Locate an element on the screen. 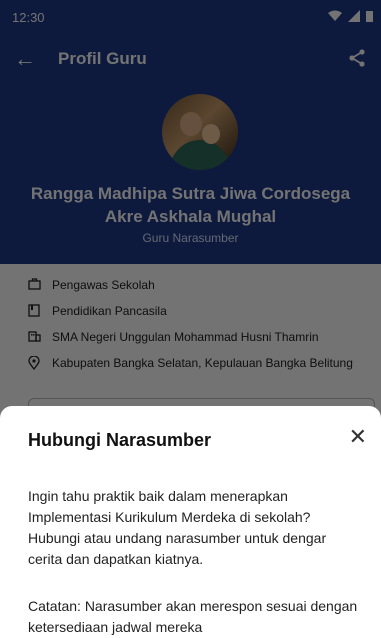 The width and height of the screenshot is (381, 638). school-icon is located at coordinates (35, 338).